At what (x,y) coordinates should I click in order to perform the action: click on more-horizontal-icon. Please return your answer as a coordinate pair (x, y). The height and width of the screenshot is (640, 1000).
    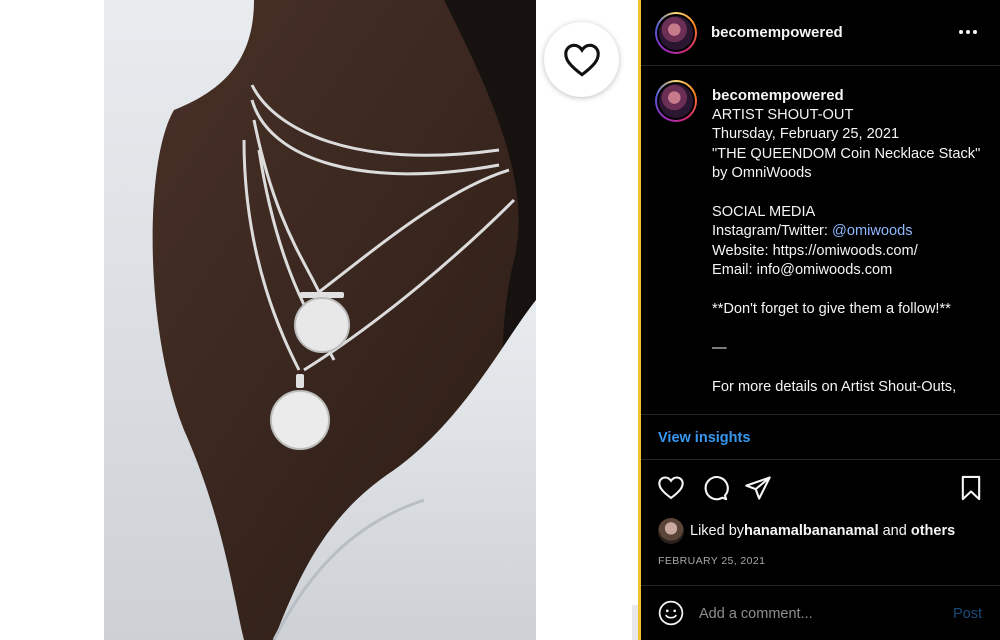
    Looking at the image, I should click on (968, 32).